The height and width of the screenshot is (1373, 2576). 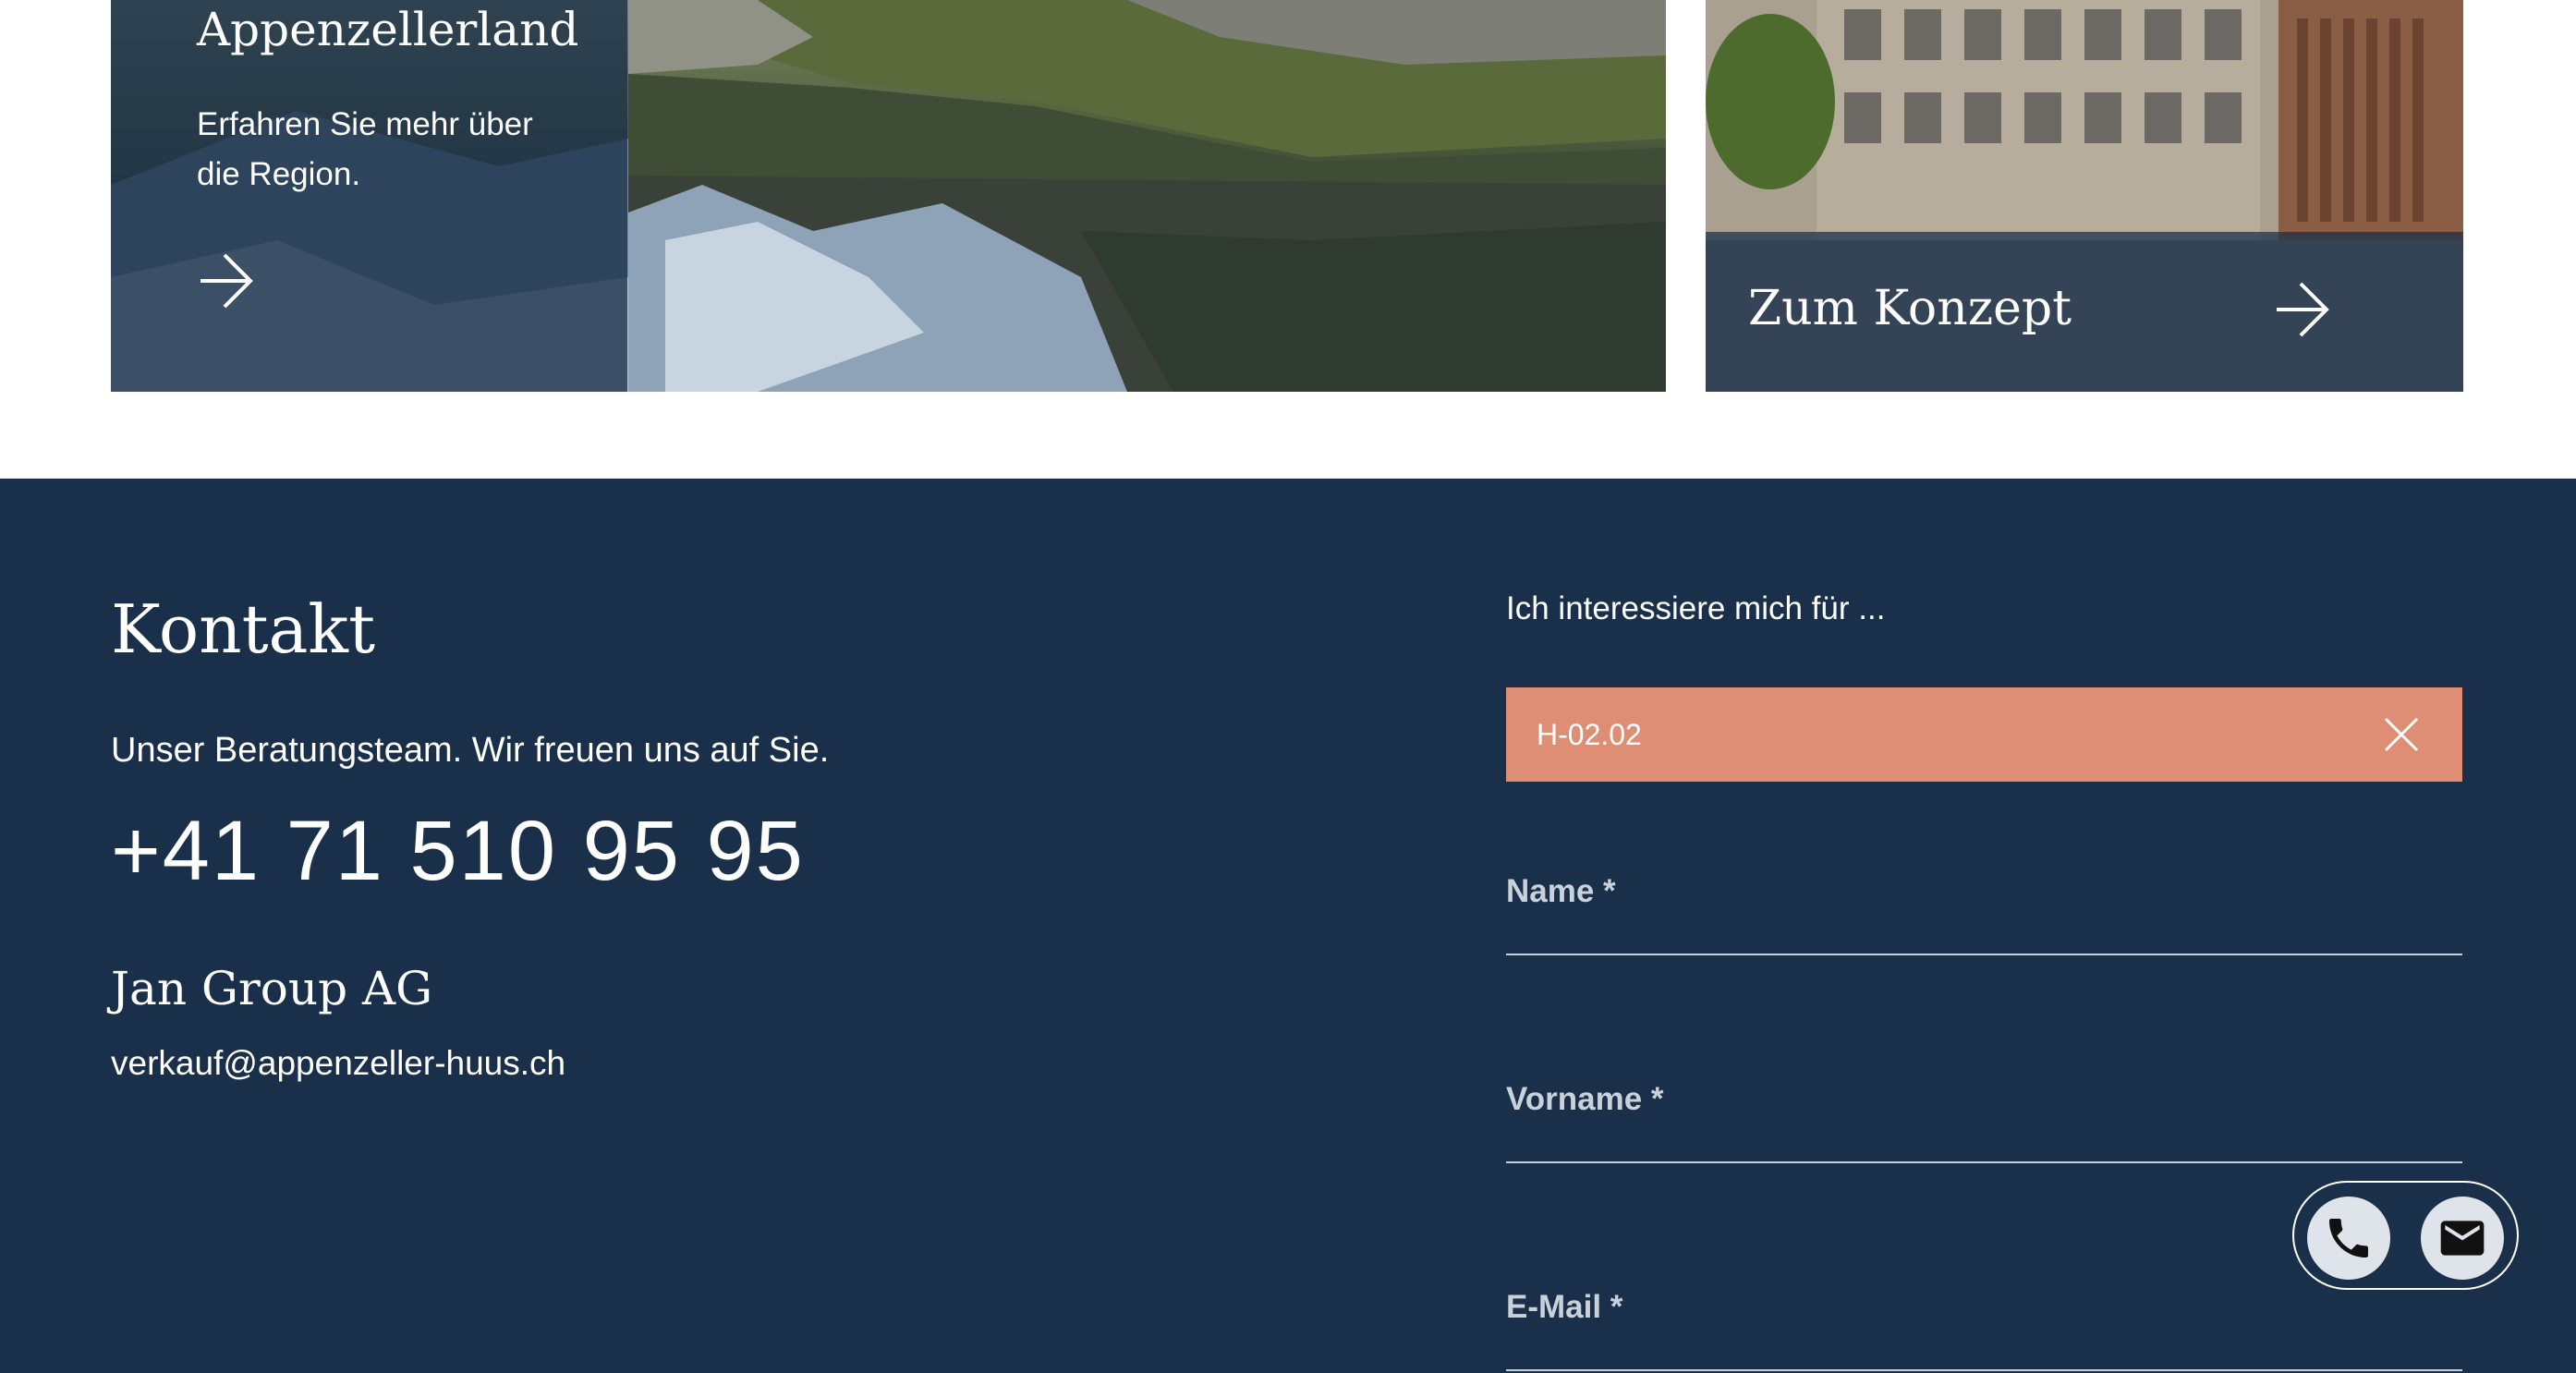 What do you see at coordinates (1984, 1370) in the screenshot?
I see `email-field-underline` at bounding box center [1984, 1370].